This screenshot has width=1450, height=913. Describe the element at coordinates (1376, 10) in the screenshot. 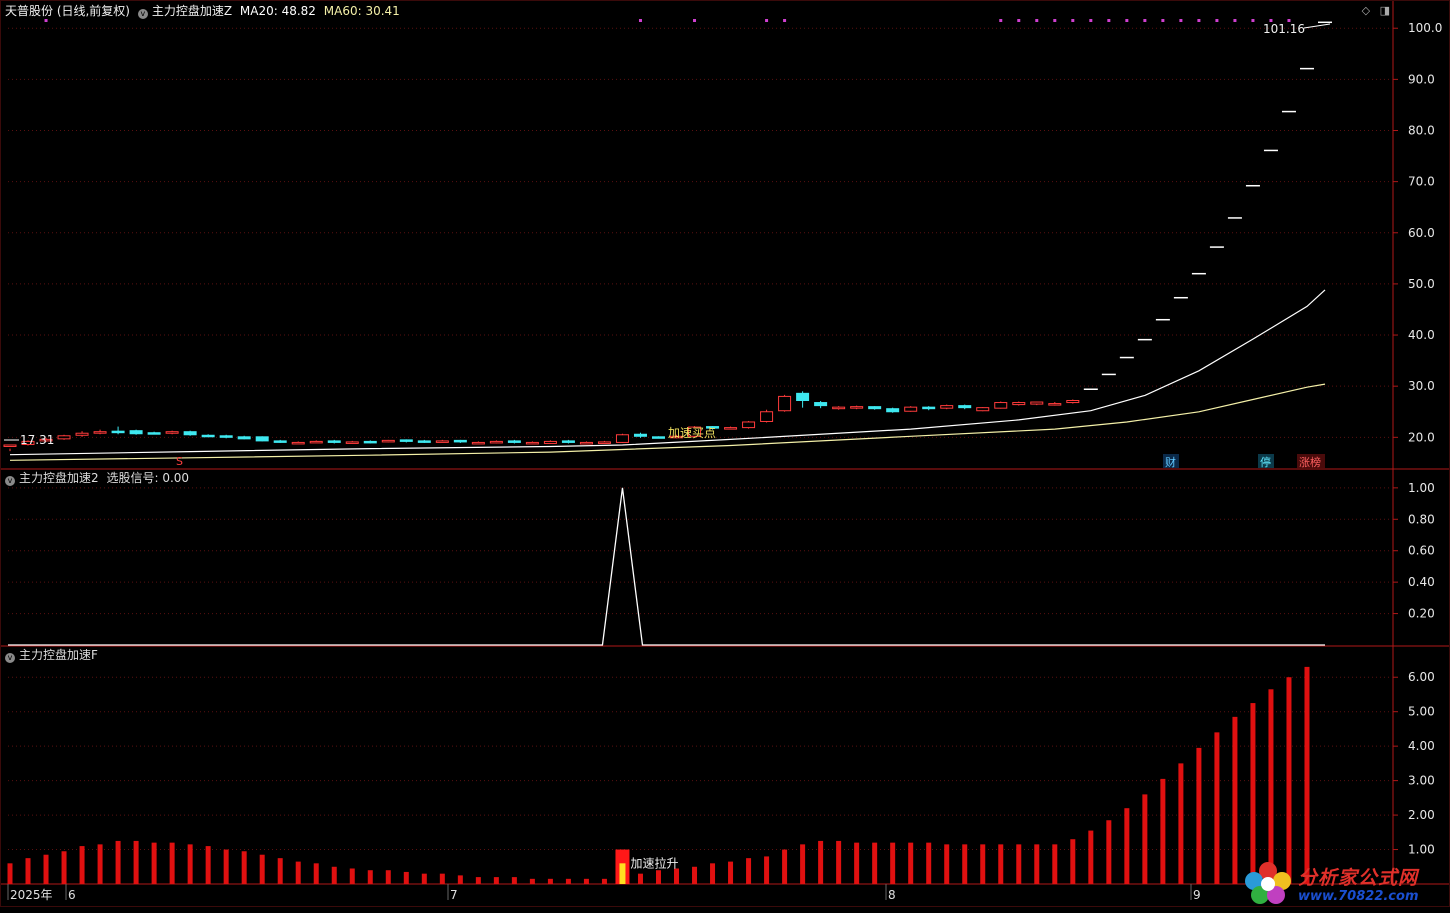

I see `top-icons: ◇ ◨` at that location.